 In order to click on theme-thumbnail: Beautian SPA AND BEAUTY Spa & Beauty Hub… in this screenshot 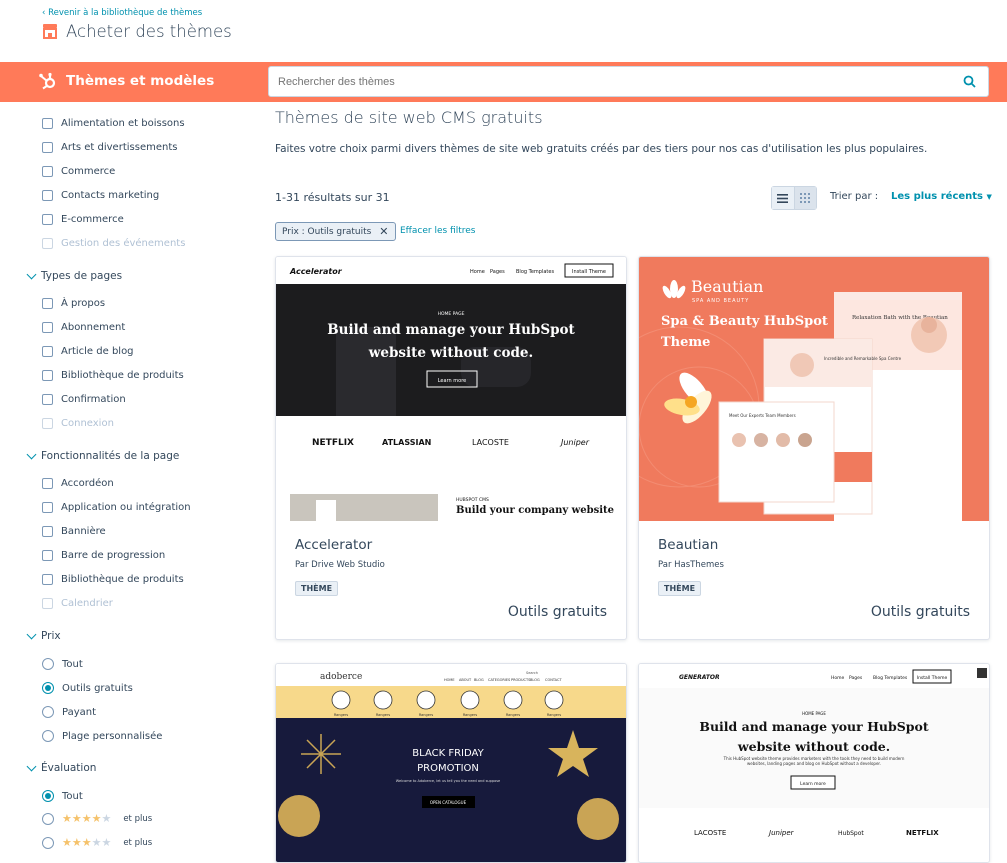, I will do `click(814, 389)`.